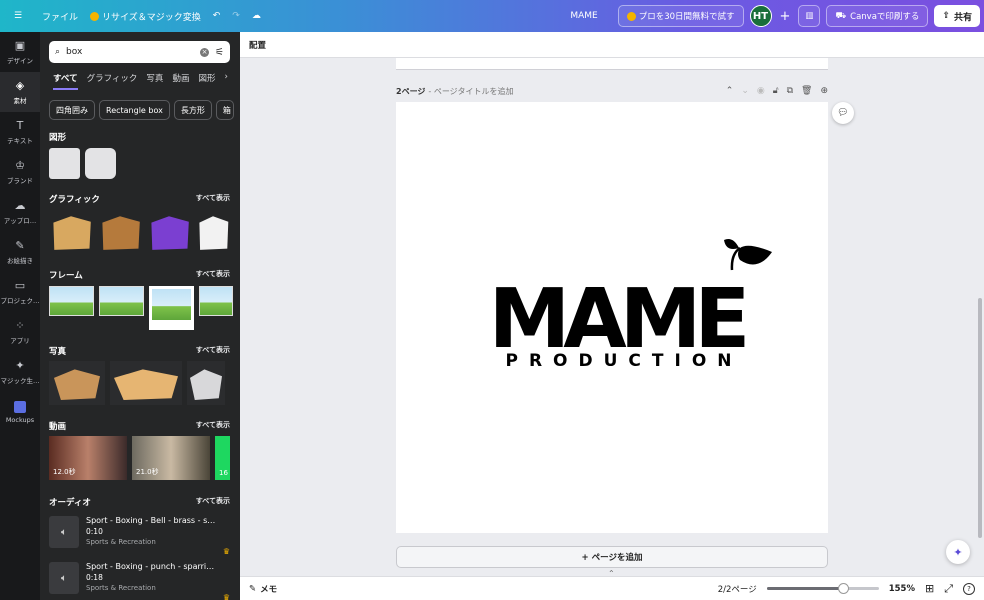 This screenshot has height=600, width=984. What do you see at coordinates (902, 589) in the screenshot?
I see `zoom-level: 155%` at bounding box center [902, 589].